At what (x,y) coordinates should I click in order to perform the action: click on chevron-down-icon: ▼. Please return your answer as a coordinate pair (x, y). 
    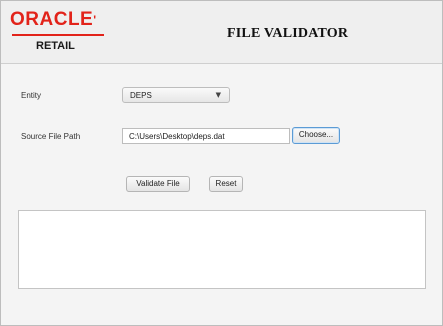
    Looking at the image, I should click on (218, 95).